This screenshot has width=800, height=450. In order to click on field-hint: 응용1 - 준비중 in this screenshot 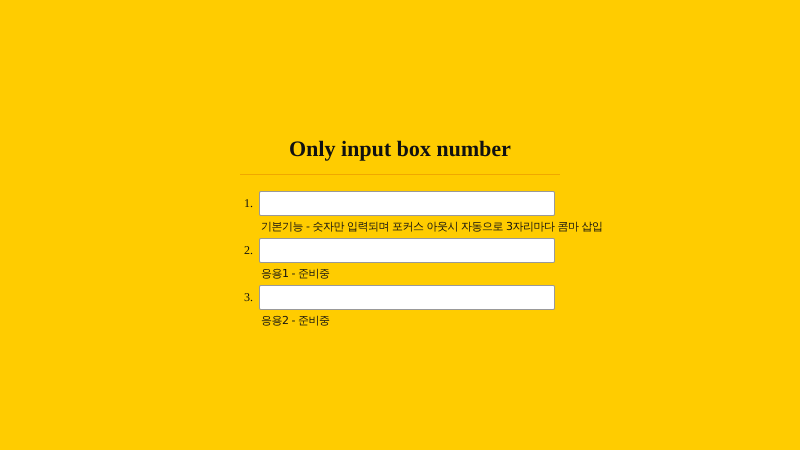, I will do `click(295, 274)`.